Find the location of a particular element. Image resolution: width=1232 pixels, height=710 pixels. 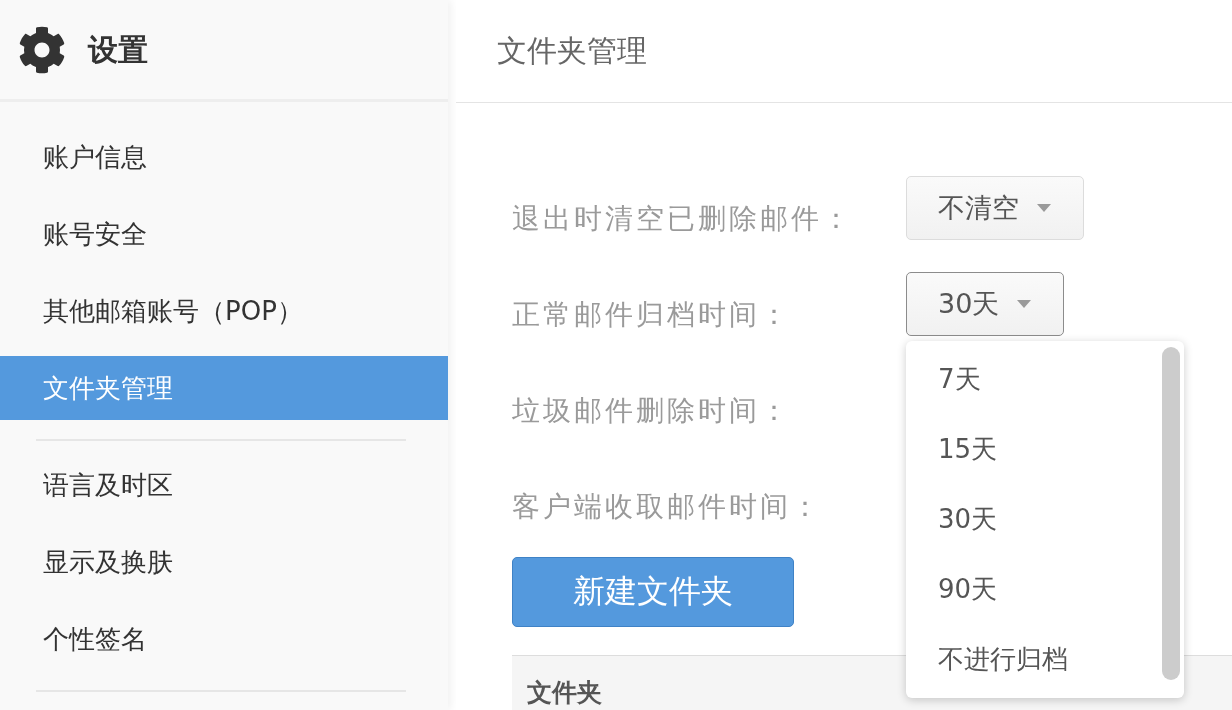

sidebar-title: 设置 is located at coordinates (118, 49).